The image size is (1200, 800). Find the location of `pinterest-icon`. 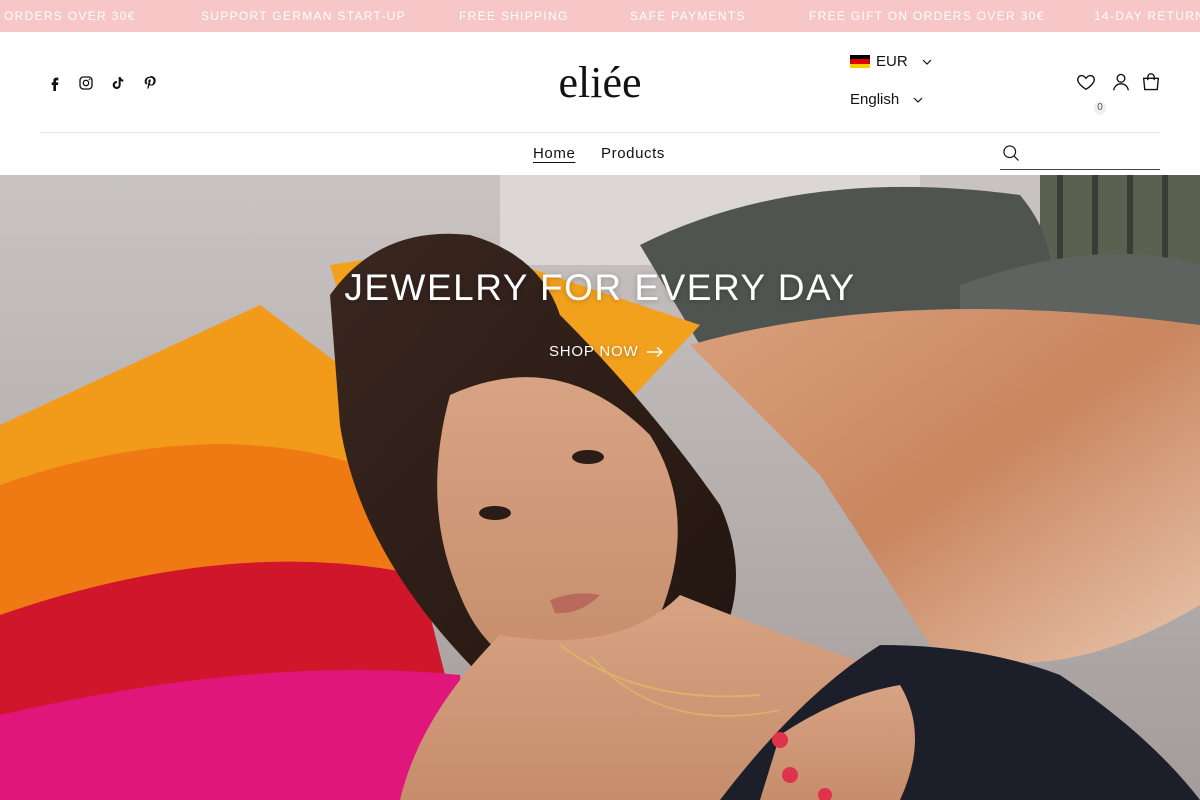

pinterest-icon is located at coordinates (150, 83).